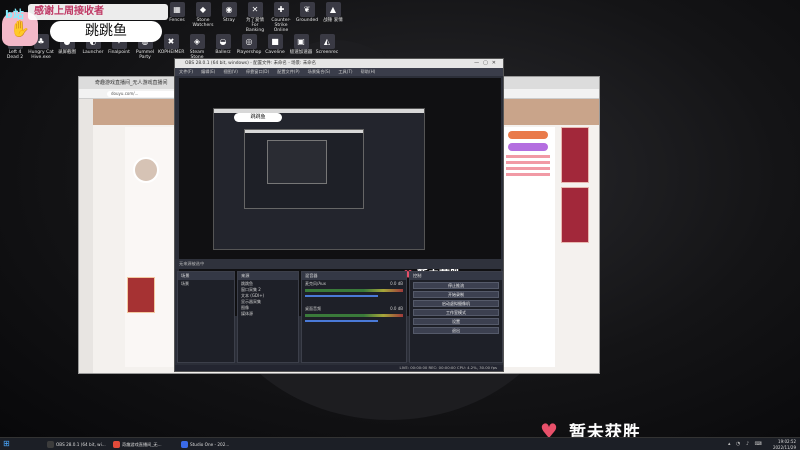 The image size is (800, 450). I want to click on volume-meter, so click(354, 315).